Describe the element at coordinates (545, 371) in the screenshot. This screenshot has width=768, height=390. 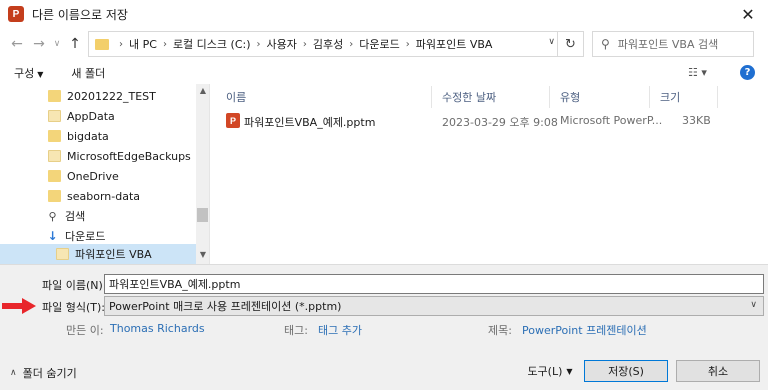
I see `tools-label: 도구(L)` at that location.